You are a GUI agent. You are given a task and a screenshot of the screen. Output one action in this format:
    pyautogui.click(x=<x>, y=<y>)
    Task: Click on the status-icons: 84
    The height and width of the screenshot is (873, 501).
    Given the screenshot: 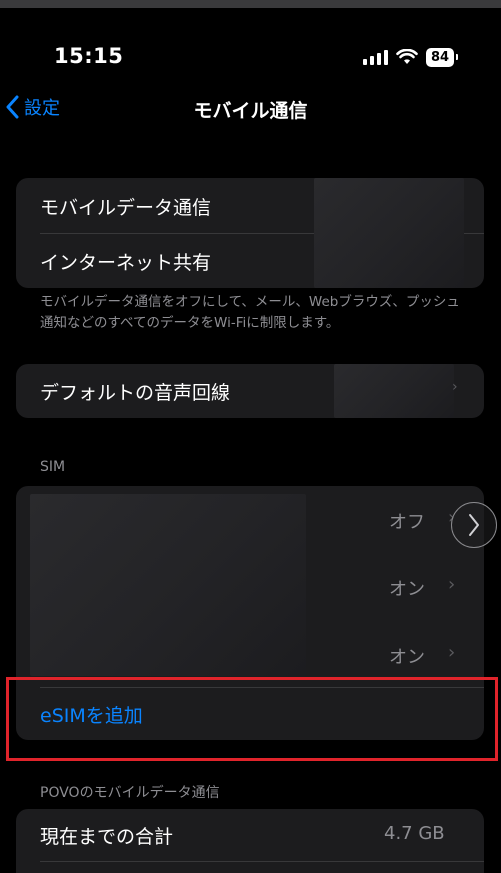 What is the action you would take?
    pyautogui.click(x=411, y=57)
    